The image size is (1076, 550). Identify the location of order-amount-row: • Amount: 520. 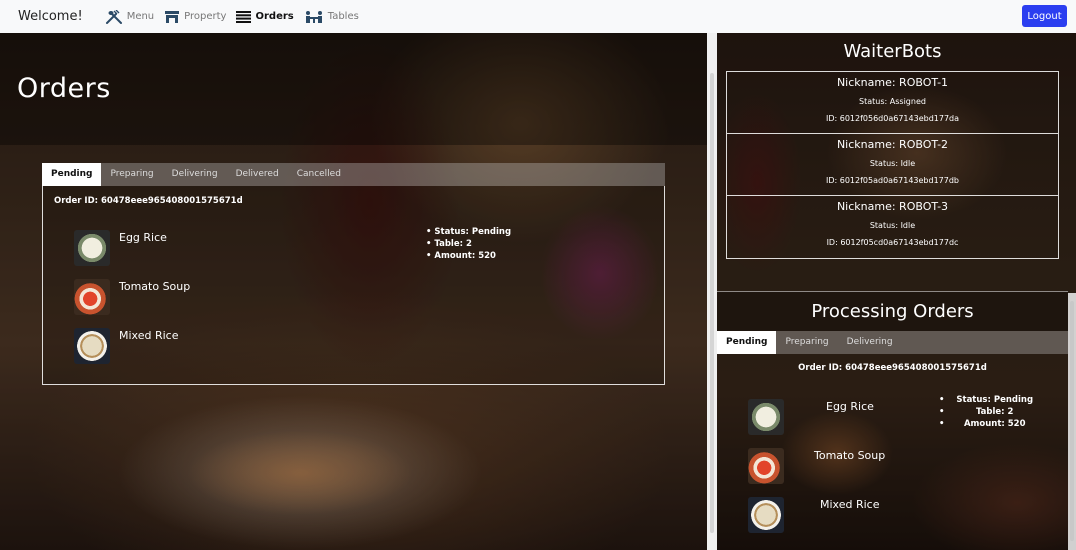
(989, 424).